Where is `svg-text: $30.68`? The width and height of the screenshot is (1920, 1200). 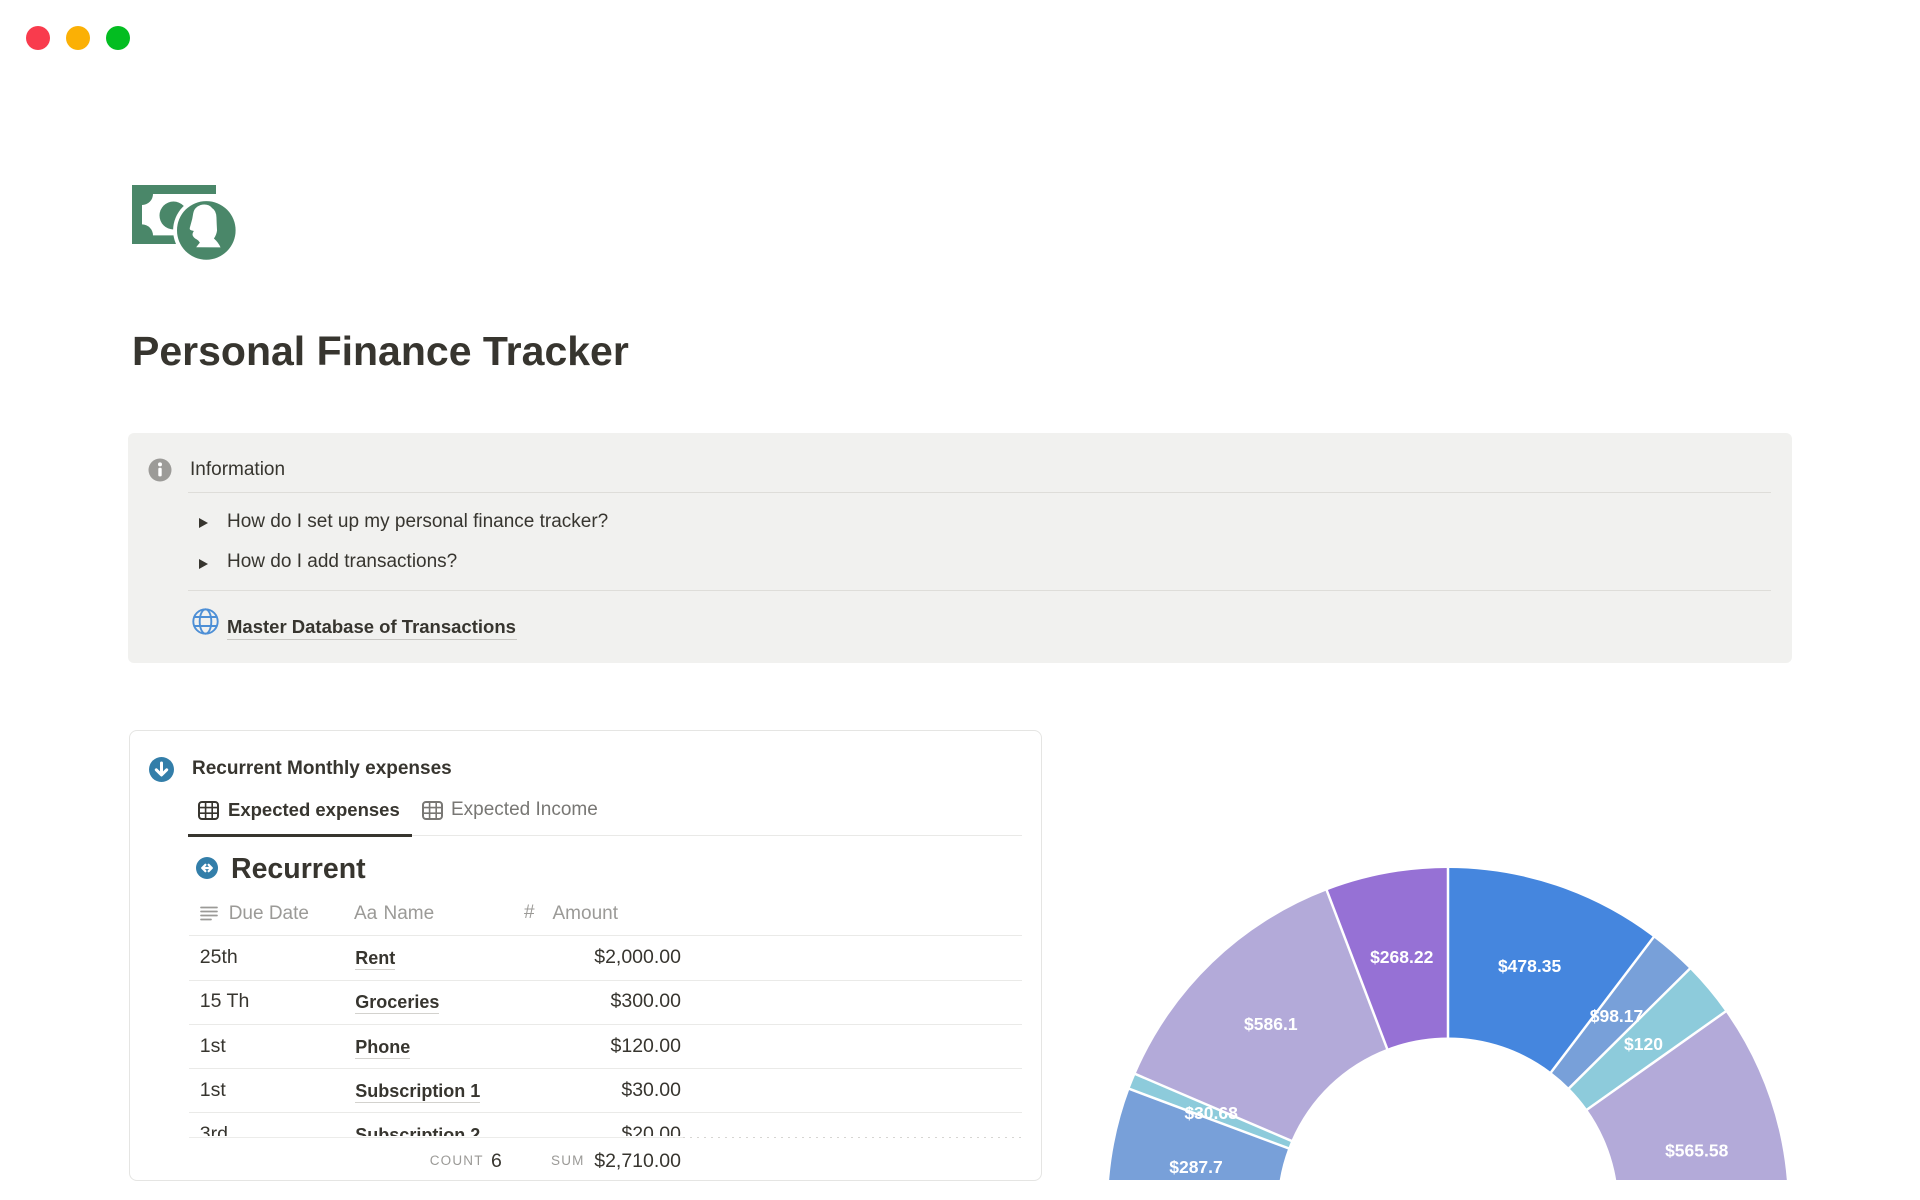
svg-text: $30.68 is located at coordinates (1211, 1113).